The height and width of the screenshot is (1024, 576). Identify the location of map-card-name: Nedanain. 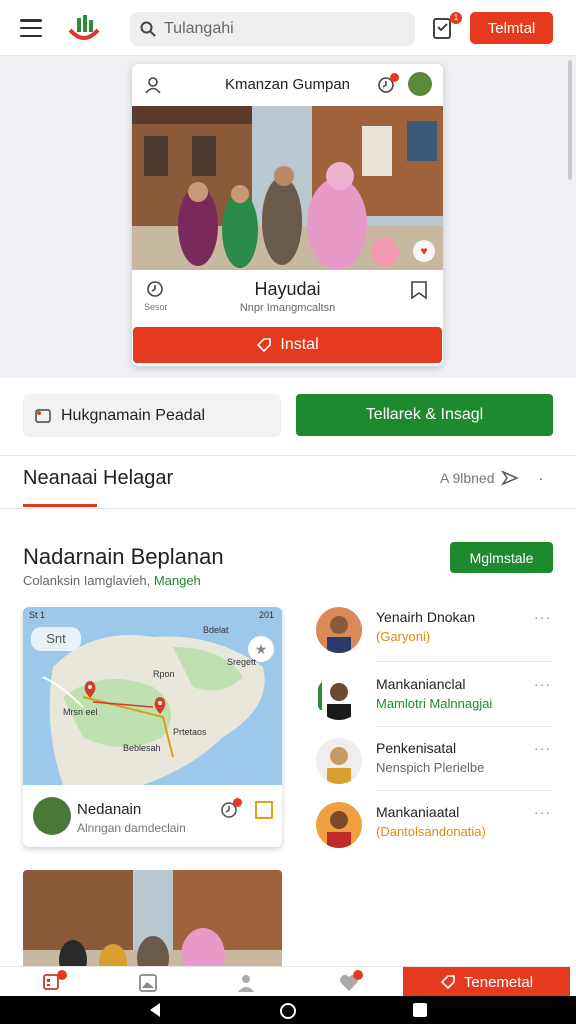
(109, 809).